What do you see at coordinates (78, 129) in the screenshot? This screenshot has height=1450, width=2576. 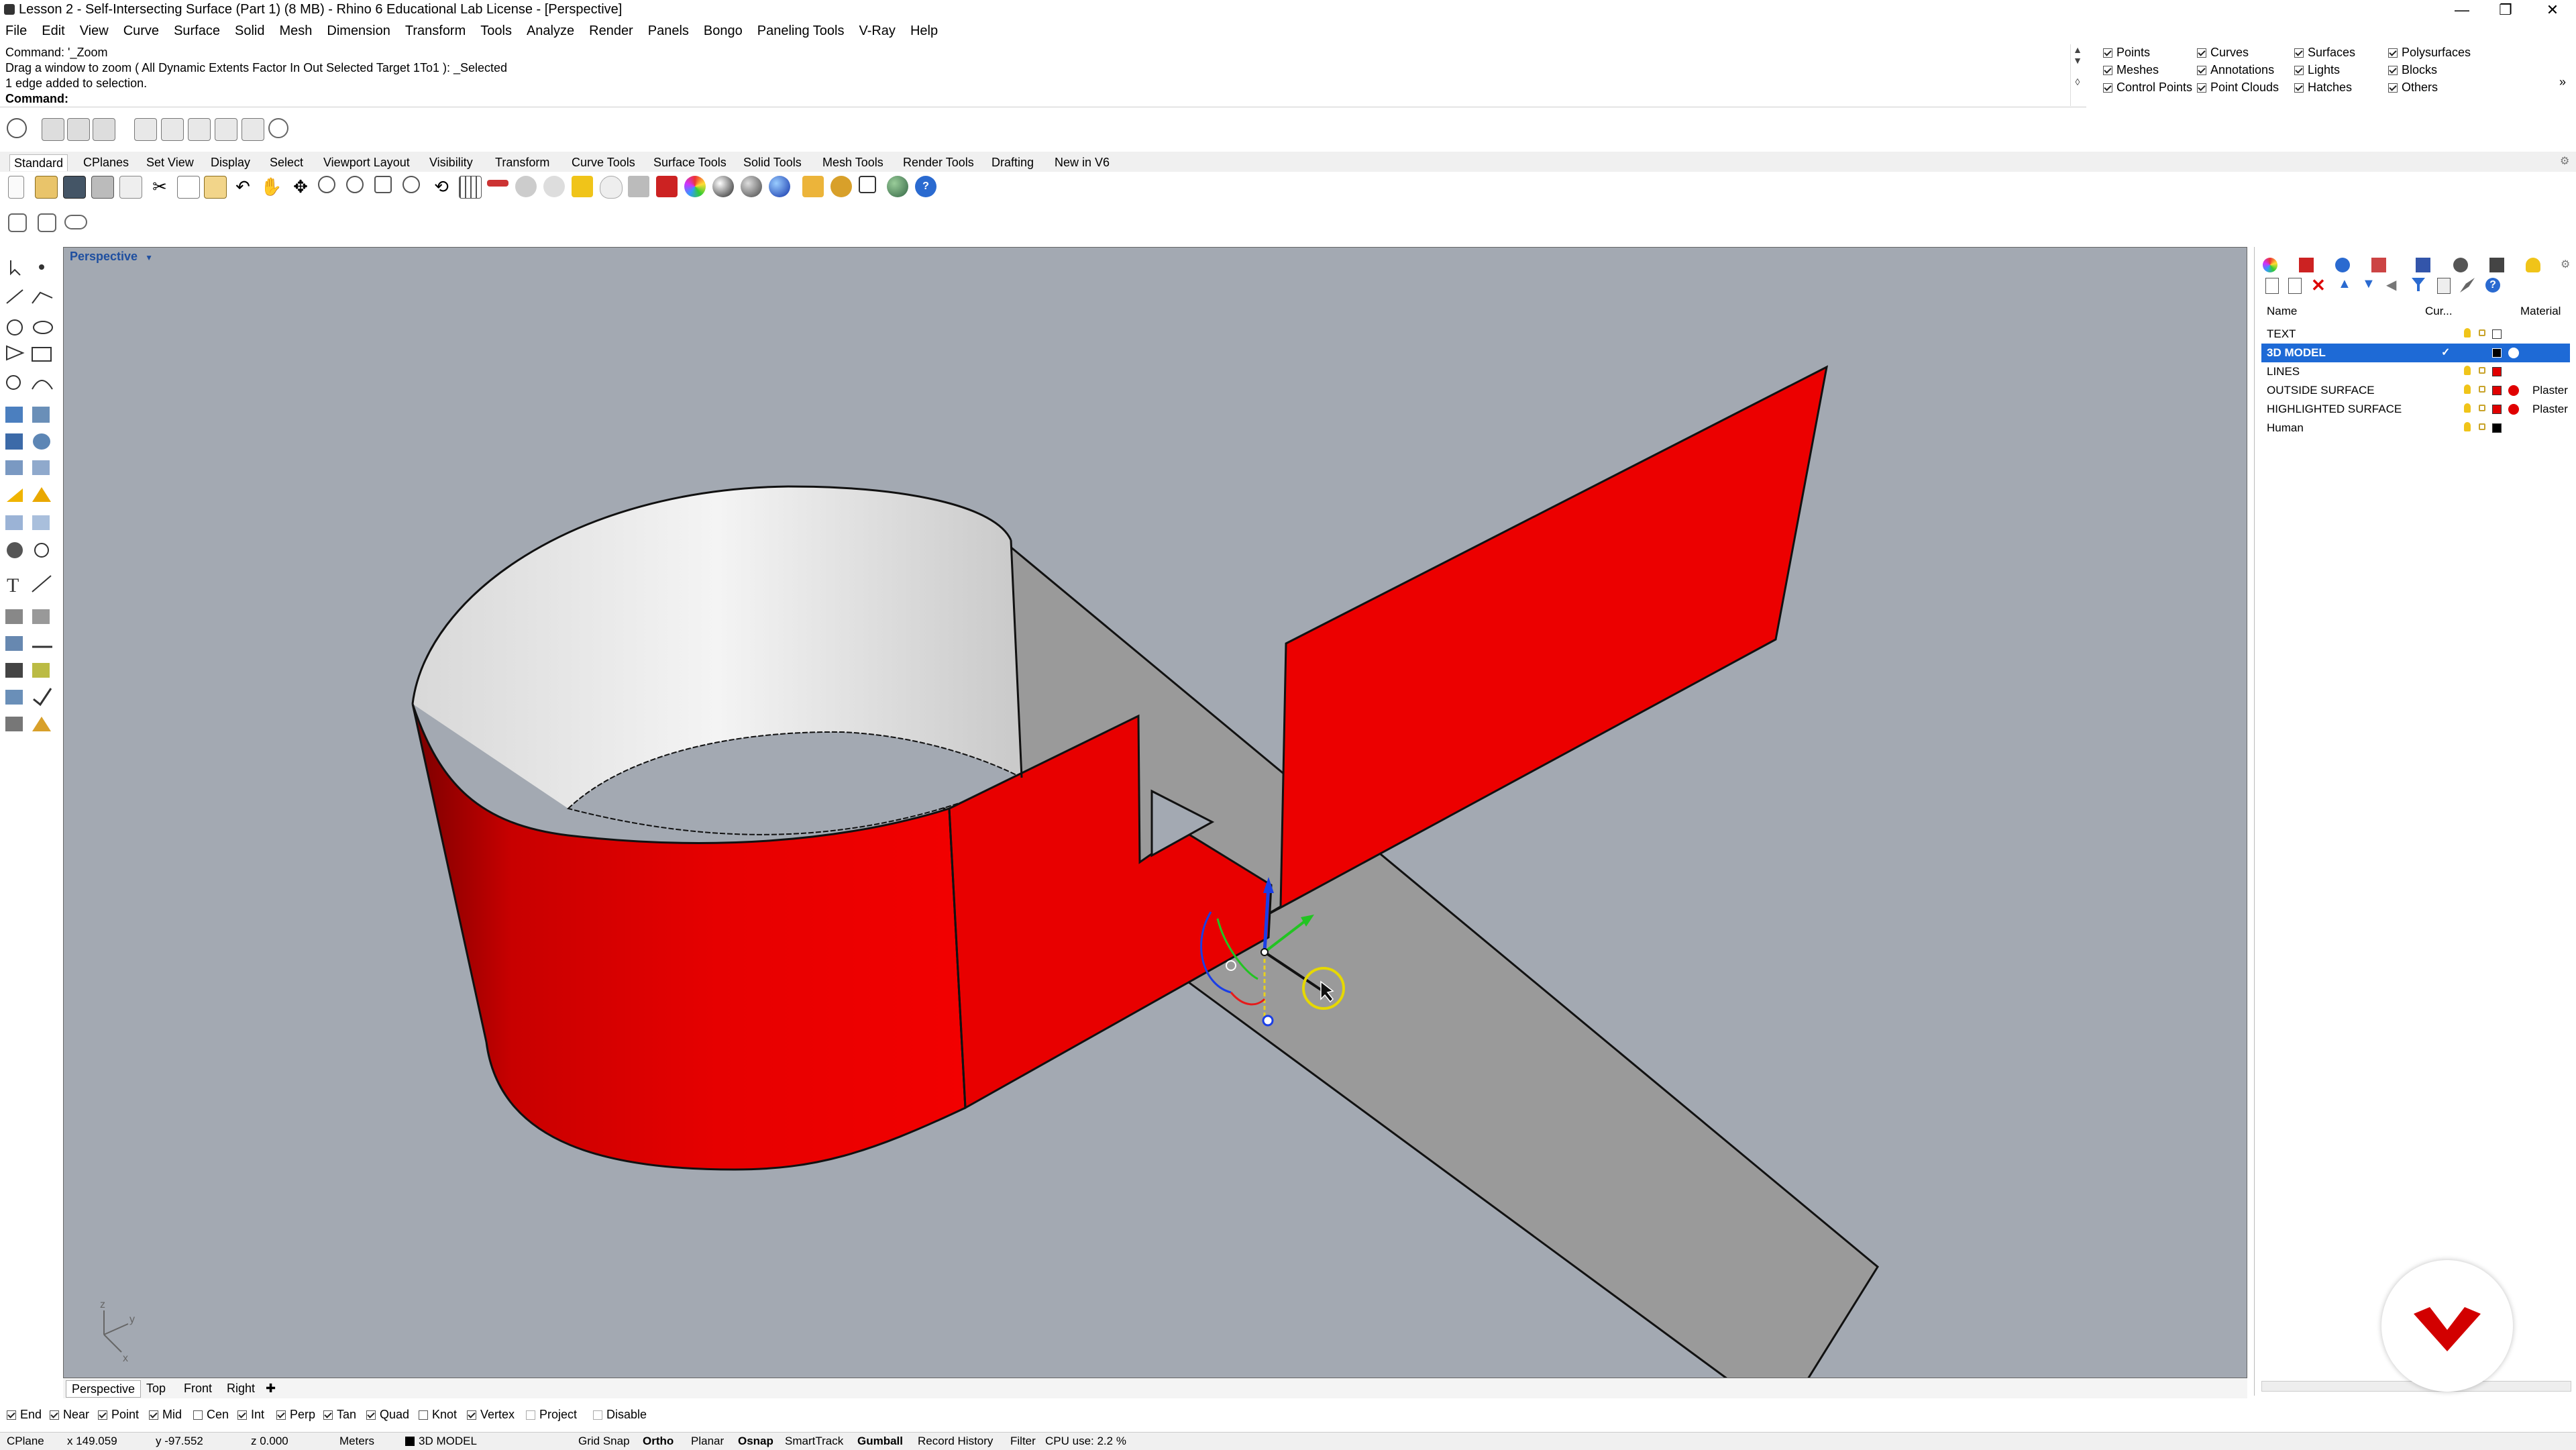 I see `4-views-icon` at bounding box center [78, 129].